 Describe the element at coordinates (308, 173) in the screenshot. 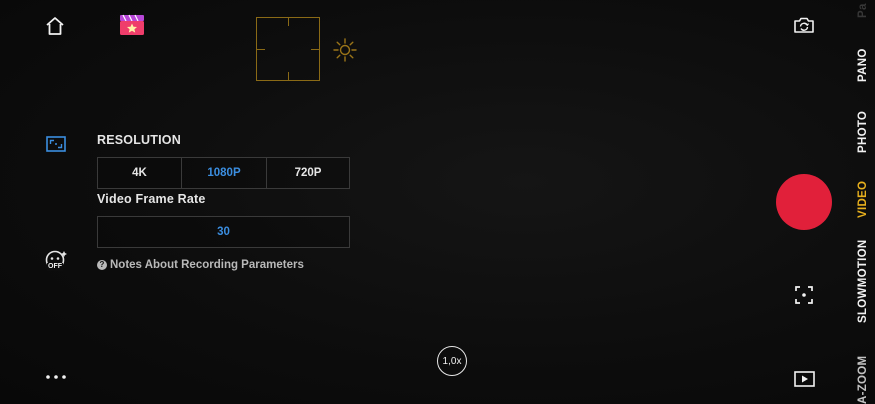

I see `resolution-option-720p: 720P` at that location.